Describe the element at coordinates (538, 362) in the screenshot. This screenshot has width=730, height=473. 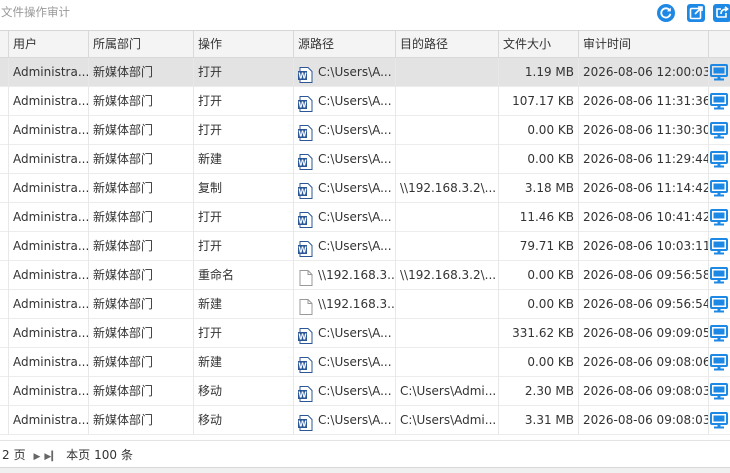
I see `file-size-cell: 0.00 KB` at that location.